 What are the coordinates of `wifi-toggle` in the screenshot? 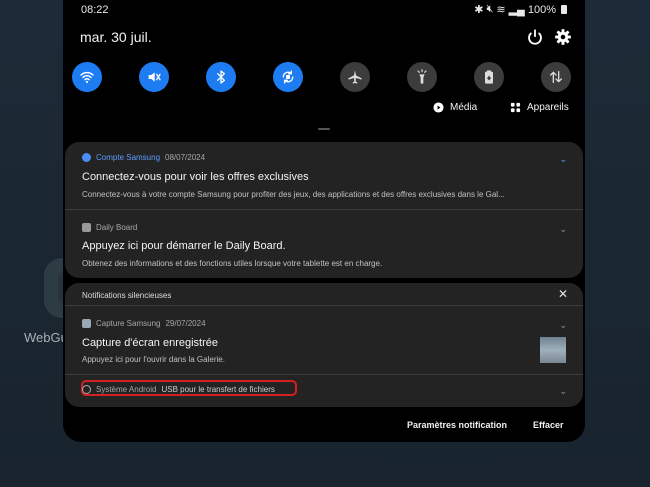 It's located at (87, 77).